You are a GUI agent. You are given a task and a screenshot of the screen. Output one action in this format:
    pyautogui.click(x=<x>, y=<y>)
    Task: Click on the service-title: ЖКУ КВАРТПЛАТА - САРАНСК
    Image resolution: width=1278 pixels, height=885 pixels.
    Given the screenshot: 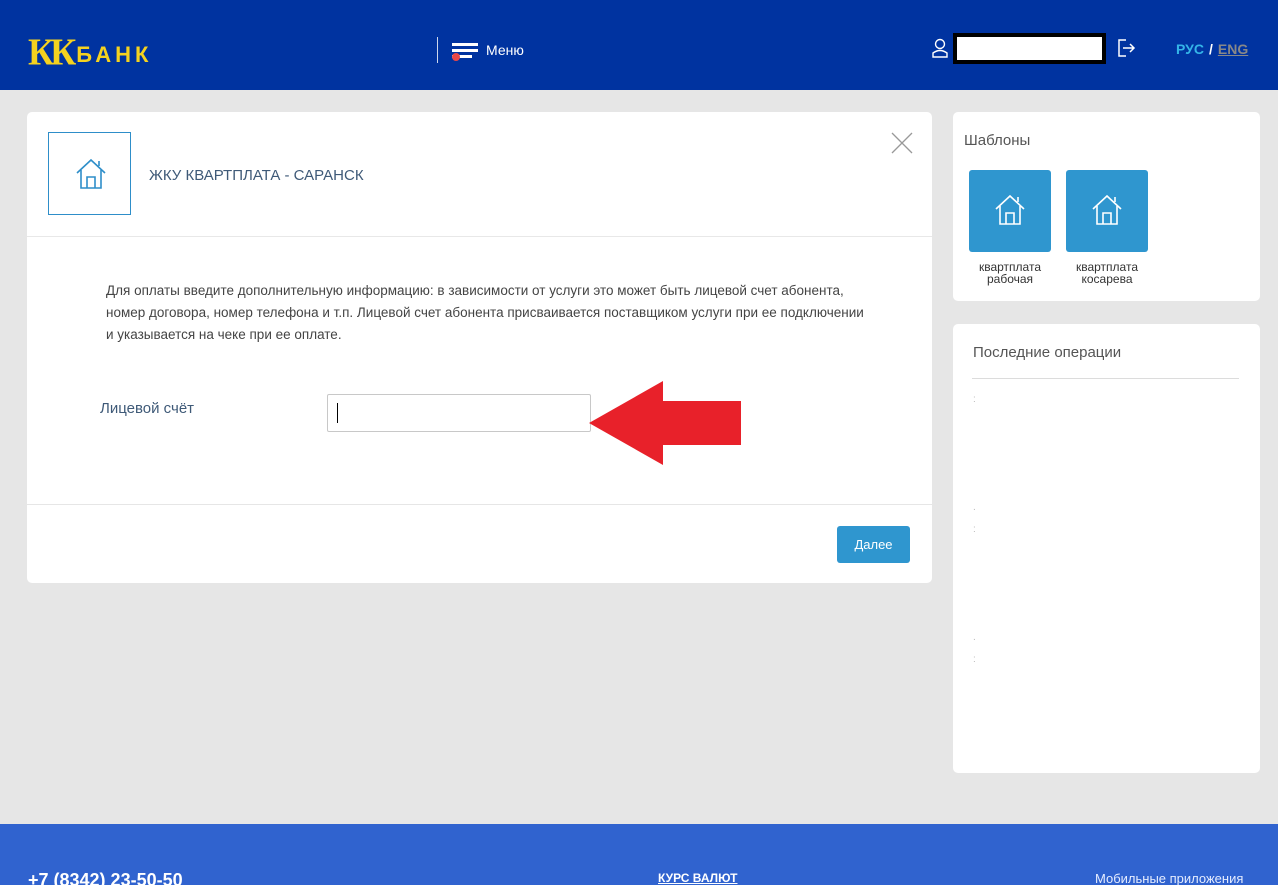 What is the action you would take?
    pyautogui.click(x=256, y=175)
    